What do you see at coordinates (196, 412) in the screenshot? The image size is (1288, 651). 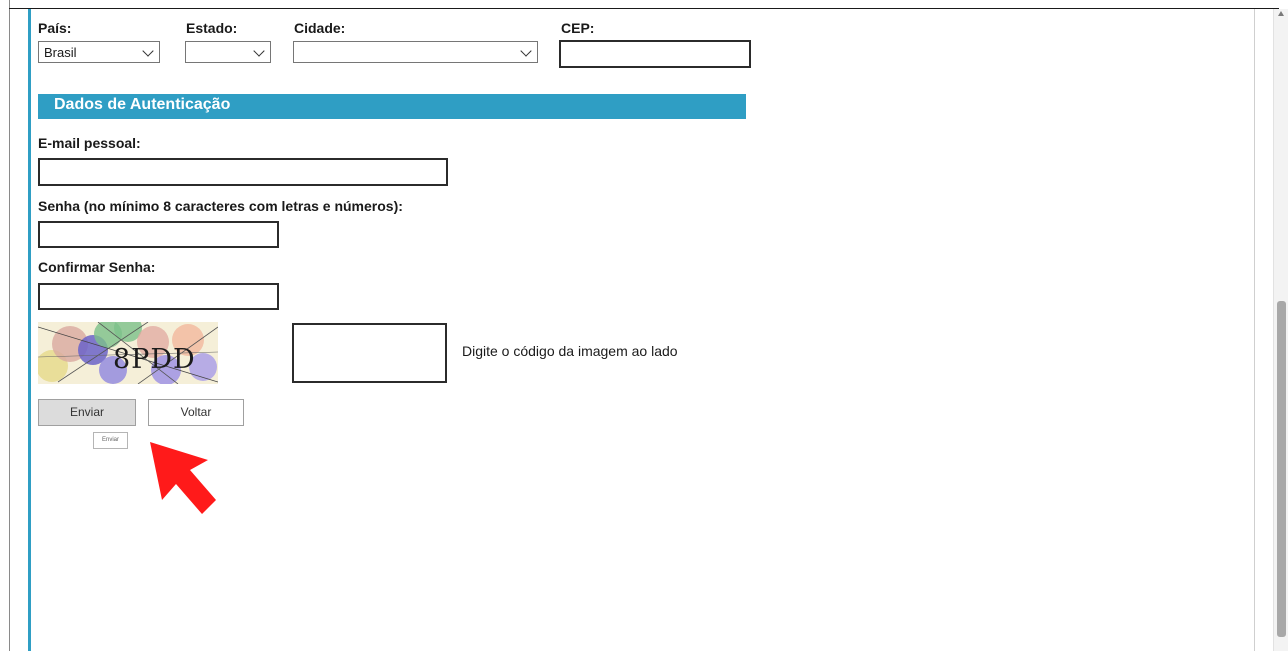 I see `back-button: Voltar` at bounding box center [196, 412].